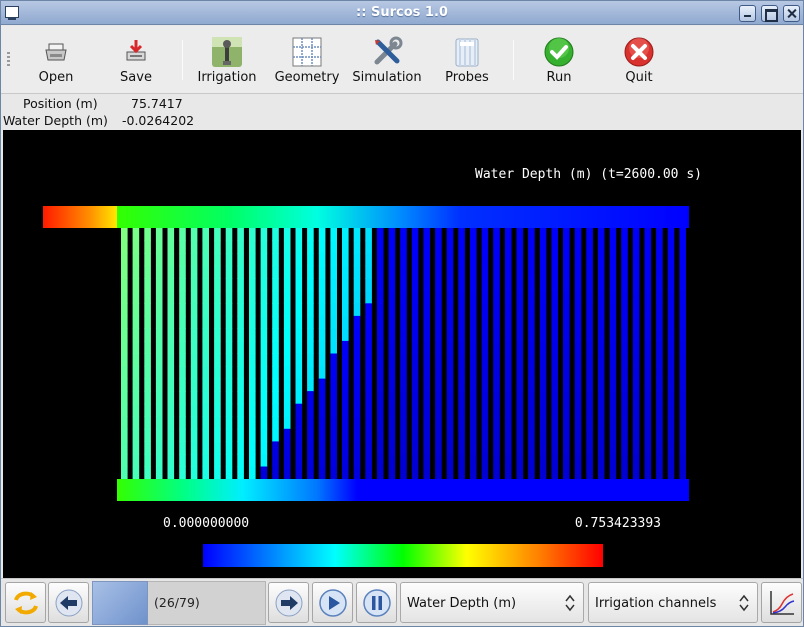 This screenshot has height=627, width=804. I want to click on geometry-button: Geometry, so click(307, 59).